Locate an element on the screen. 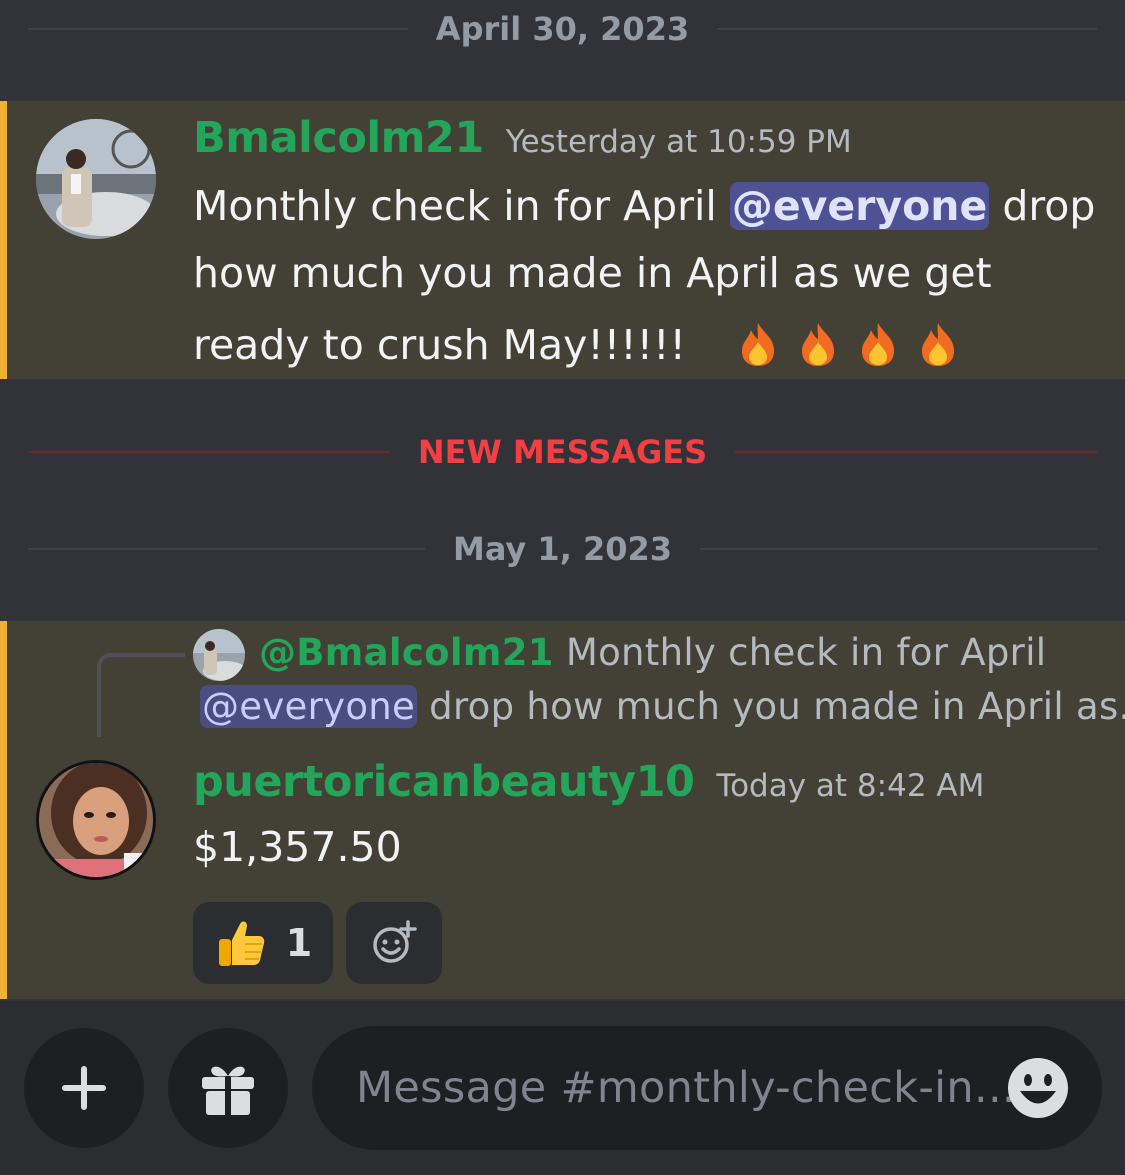  attach-button is located at coordinates (84, 1088).